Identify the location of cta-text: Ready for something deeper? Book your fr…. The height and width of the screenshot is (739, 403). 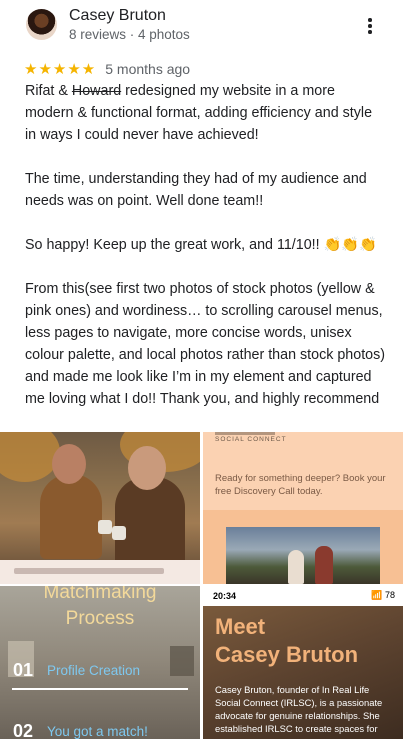
(300, 485).